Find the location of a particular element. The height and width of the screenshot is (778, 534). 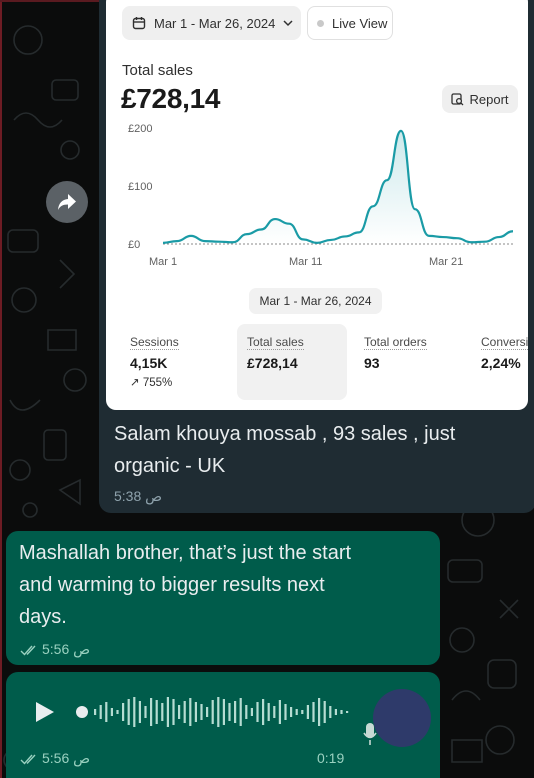

conversion-label: Conversi is located at coordinates (504, 342).